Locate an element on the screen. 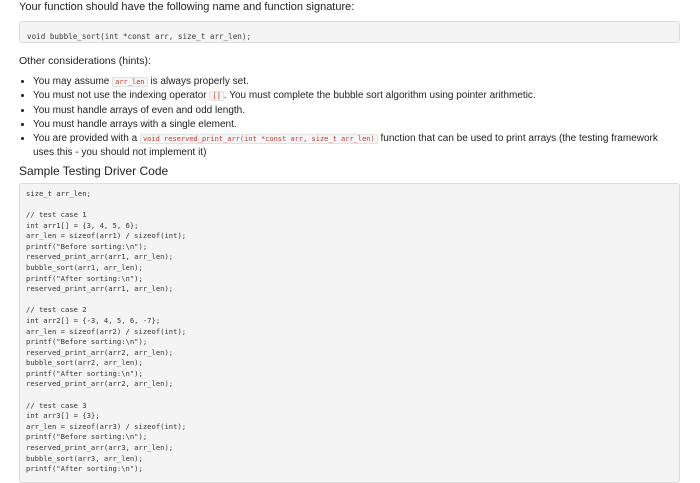 The width and height of the screenshot is (700, 483). code-line: bubble_sort(arr3, arr_len); is located at coordinates (84, 458).